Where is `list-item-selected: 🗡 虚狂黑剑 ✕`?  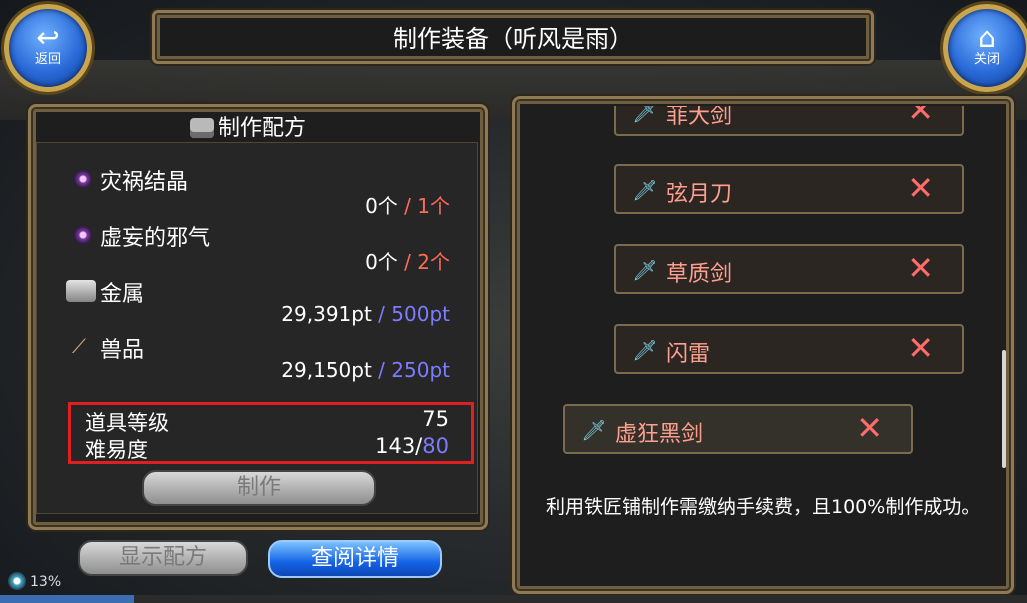 list-item-selected: 🗡 虚狂黑剑 ✕ is located at coordinates (738, 429).